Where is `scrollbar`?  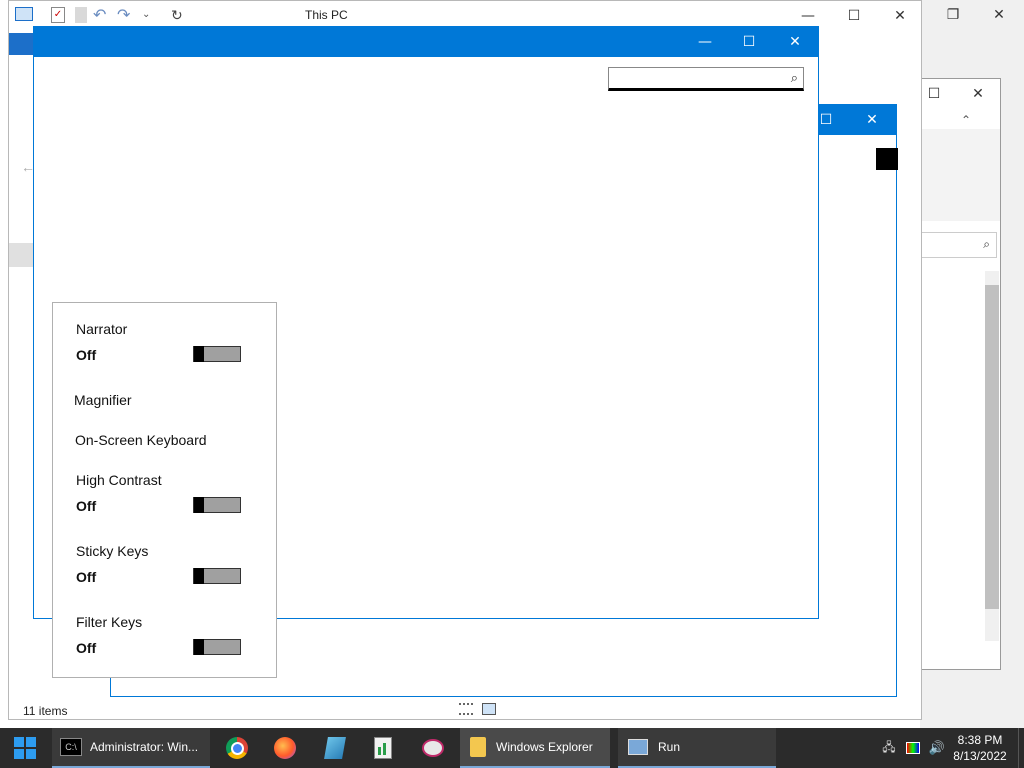 scrollbar is located at coordinates (992, 456).